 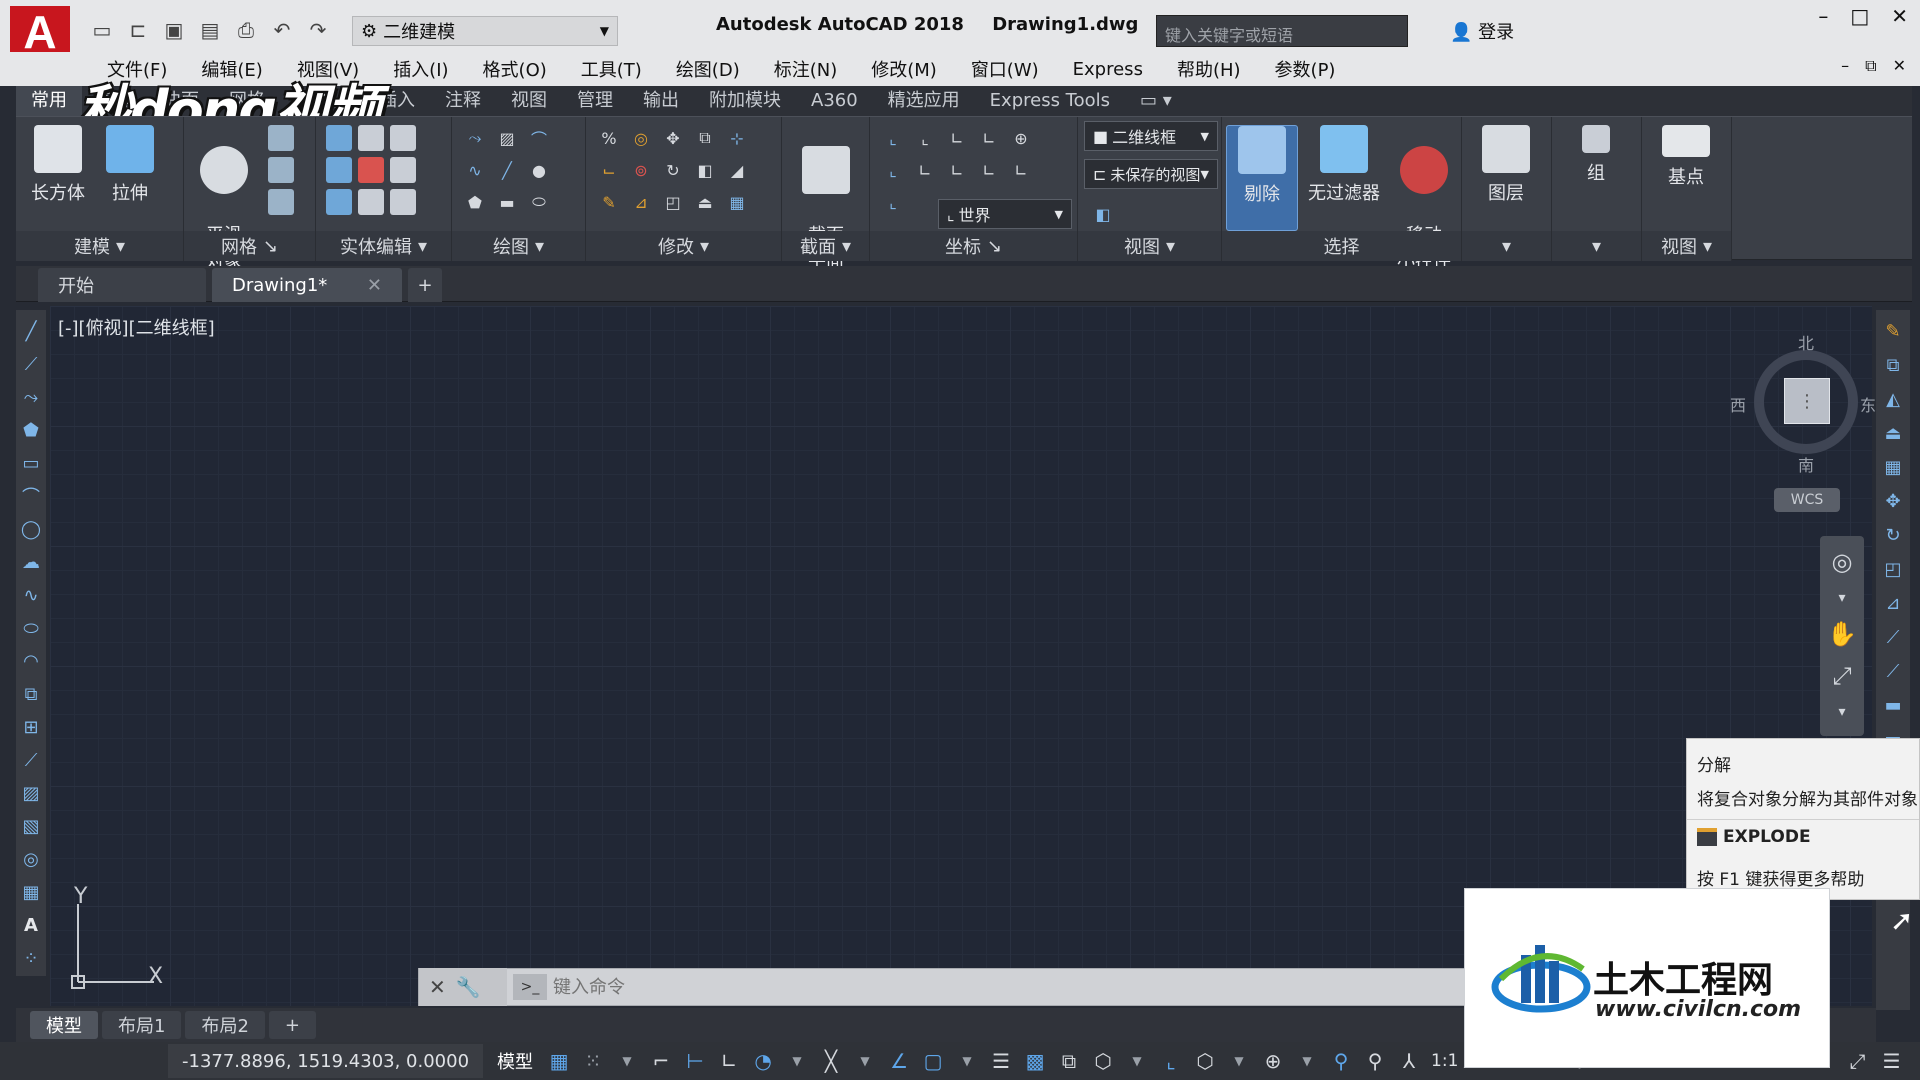 What do you see at coordinates (641, 202) in the screenshot?
I see `align-icon: ⊿` at bounding box center [641, 202].